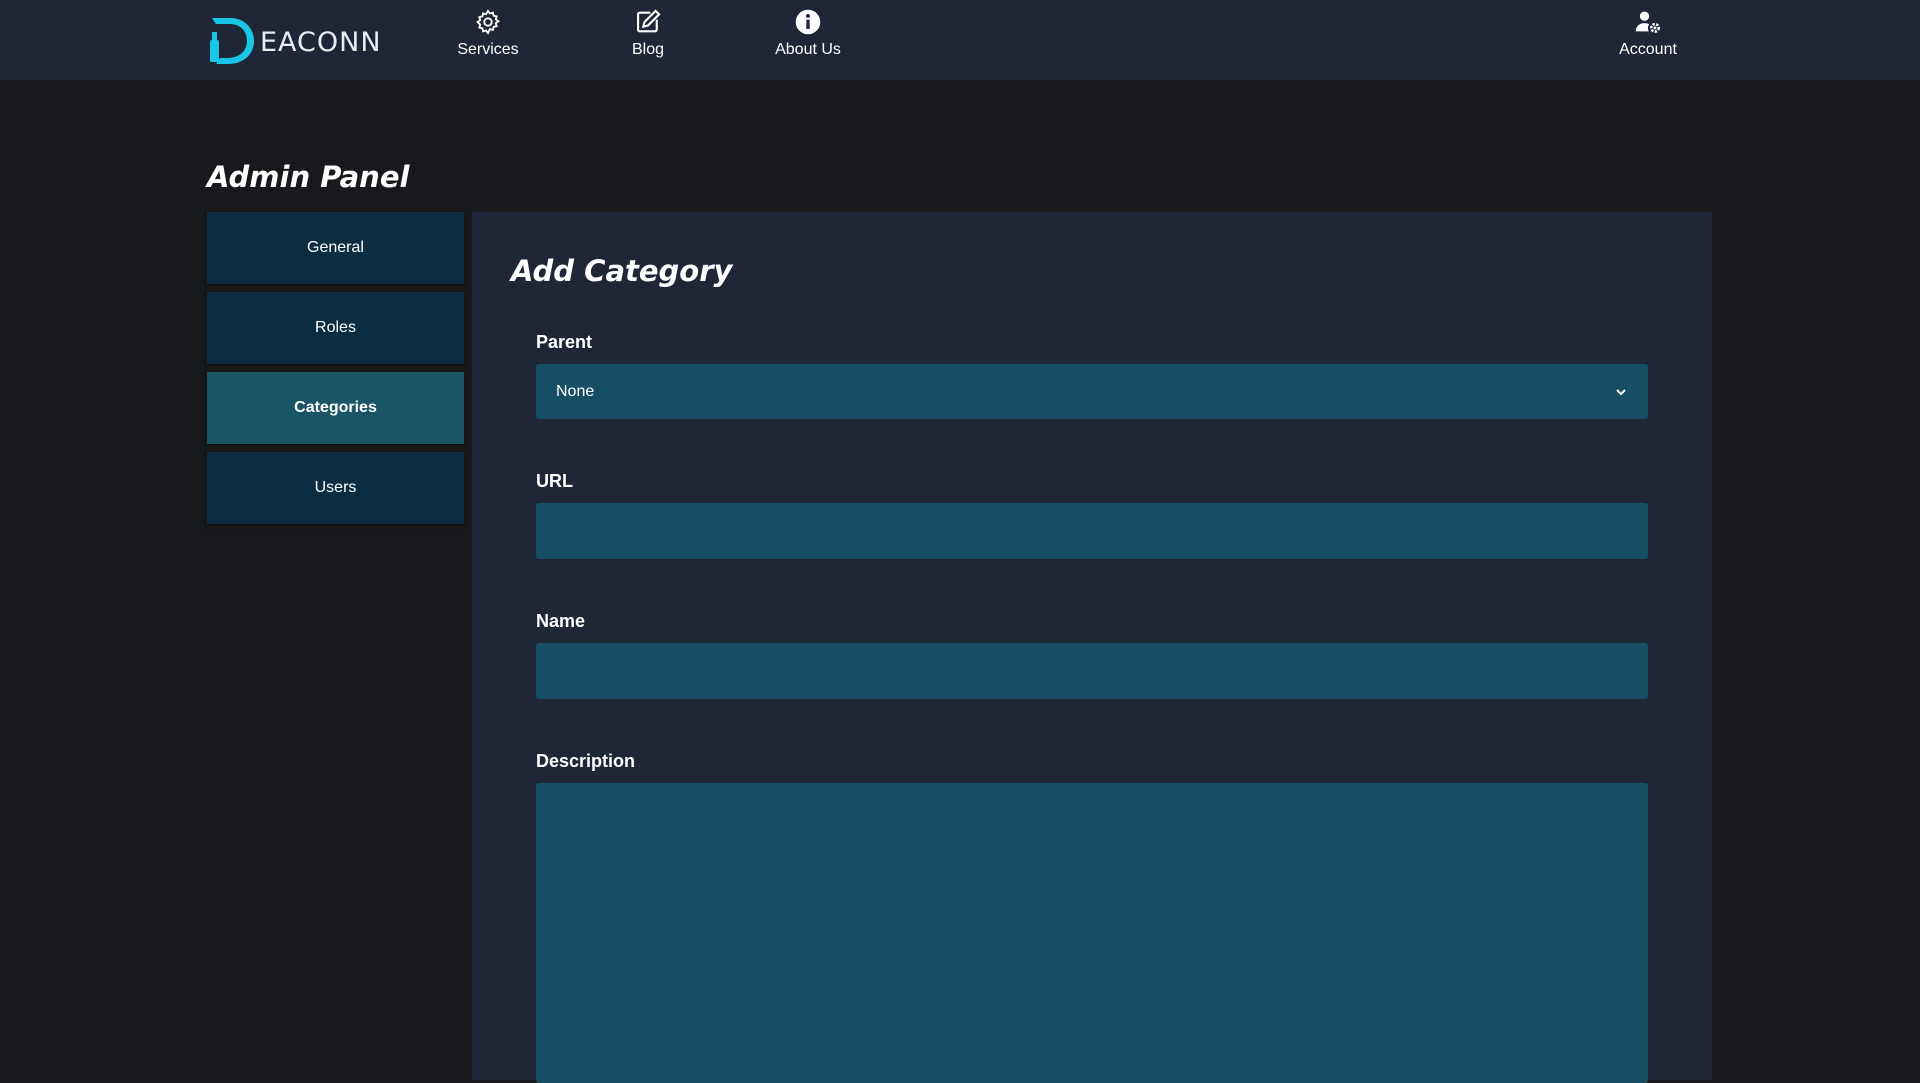  What do you see at coordinates (808, 40) in the screenshot?
I see `nav-about-us: About Us` at bounding box center [808, 40].